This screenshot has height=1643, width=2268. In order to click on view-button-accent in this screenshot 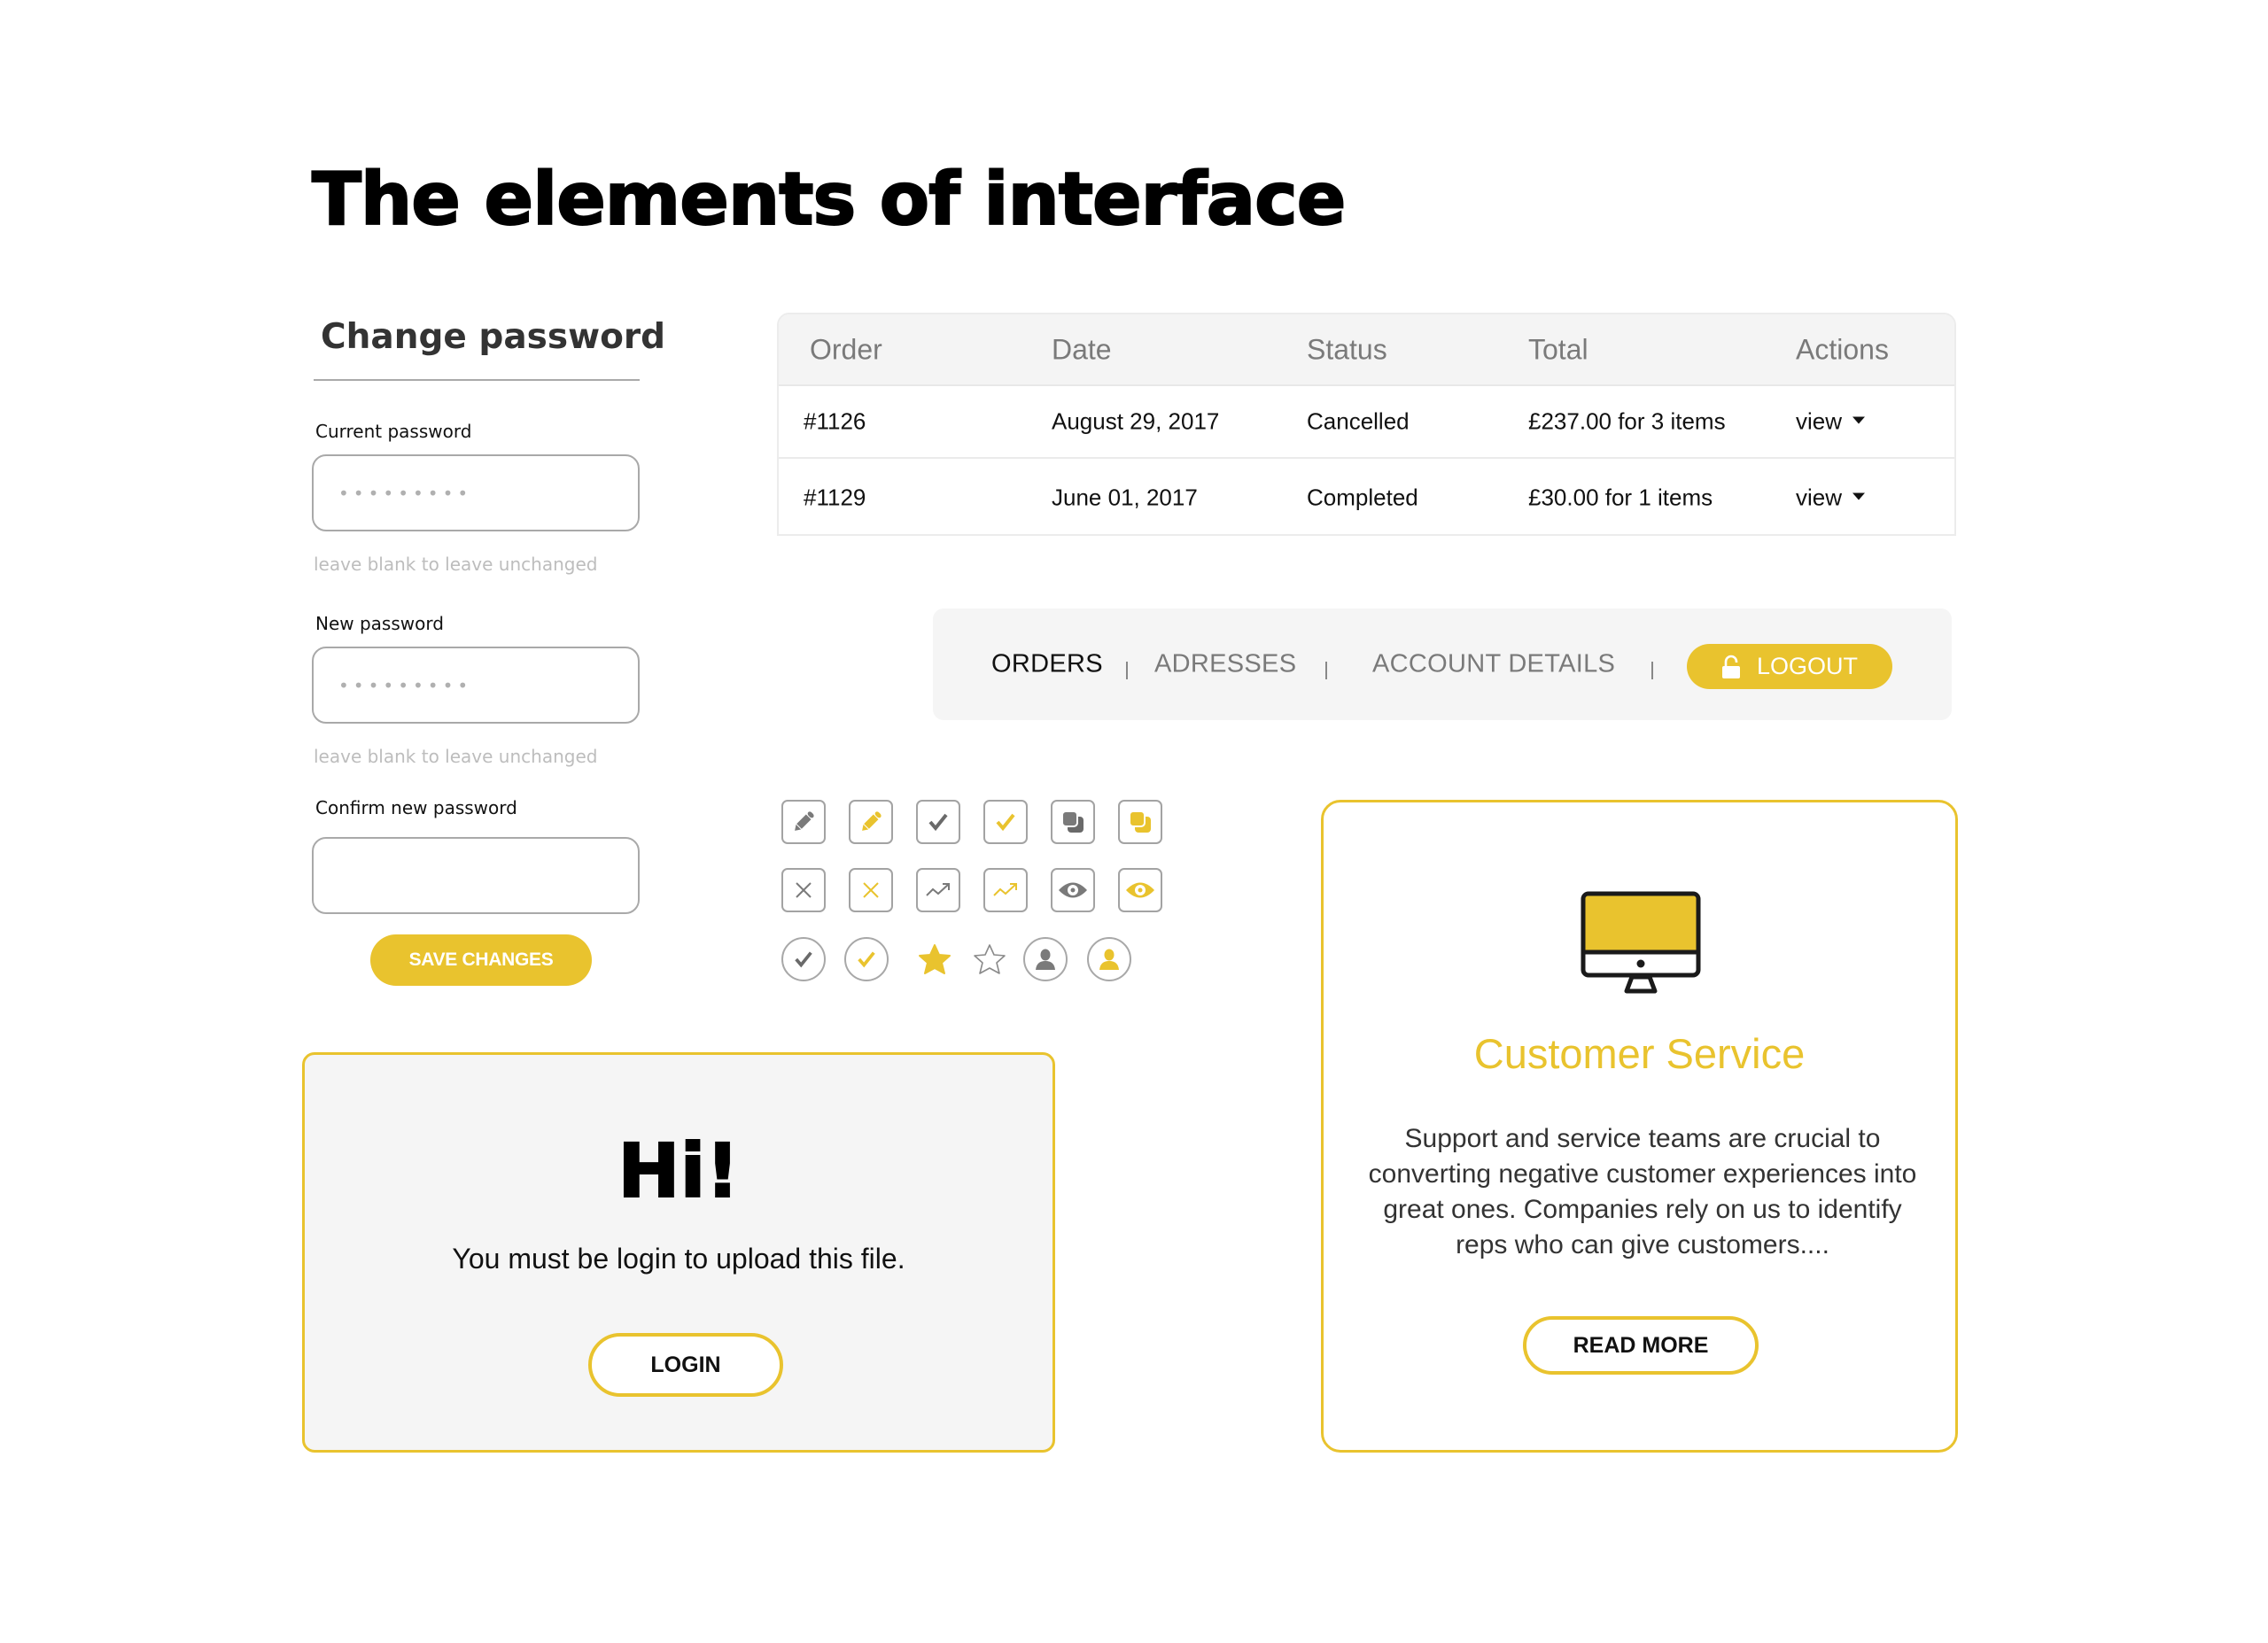, I will do `click(1140, 890)`.